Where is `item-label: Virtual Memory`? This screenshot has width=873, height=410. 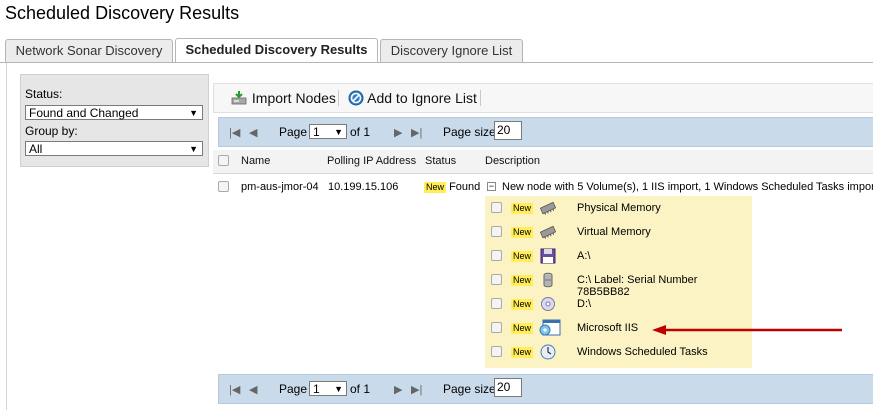 item-label: Virtual Memory is located at coordinates (614, 232).